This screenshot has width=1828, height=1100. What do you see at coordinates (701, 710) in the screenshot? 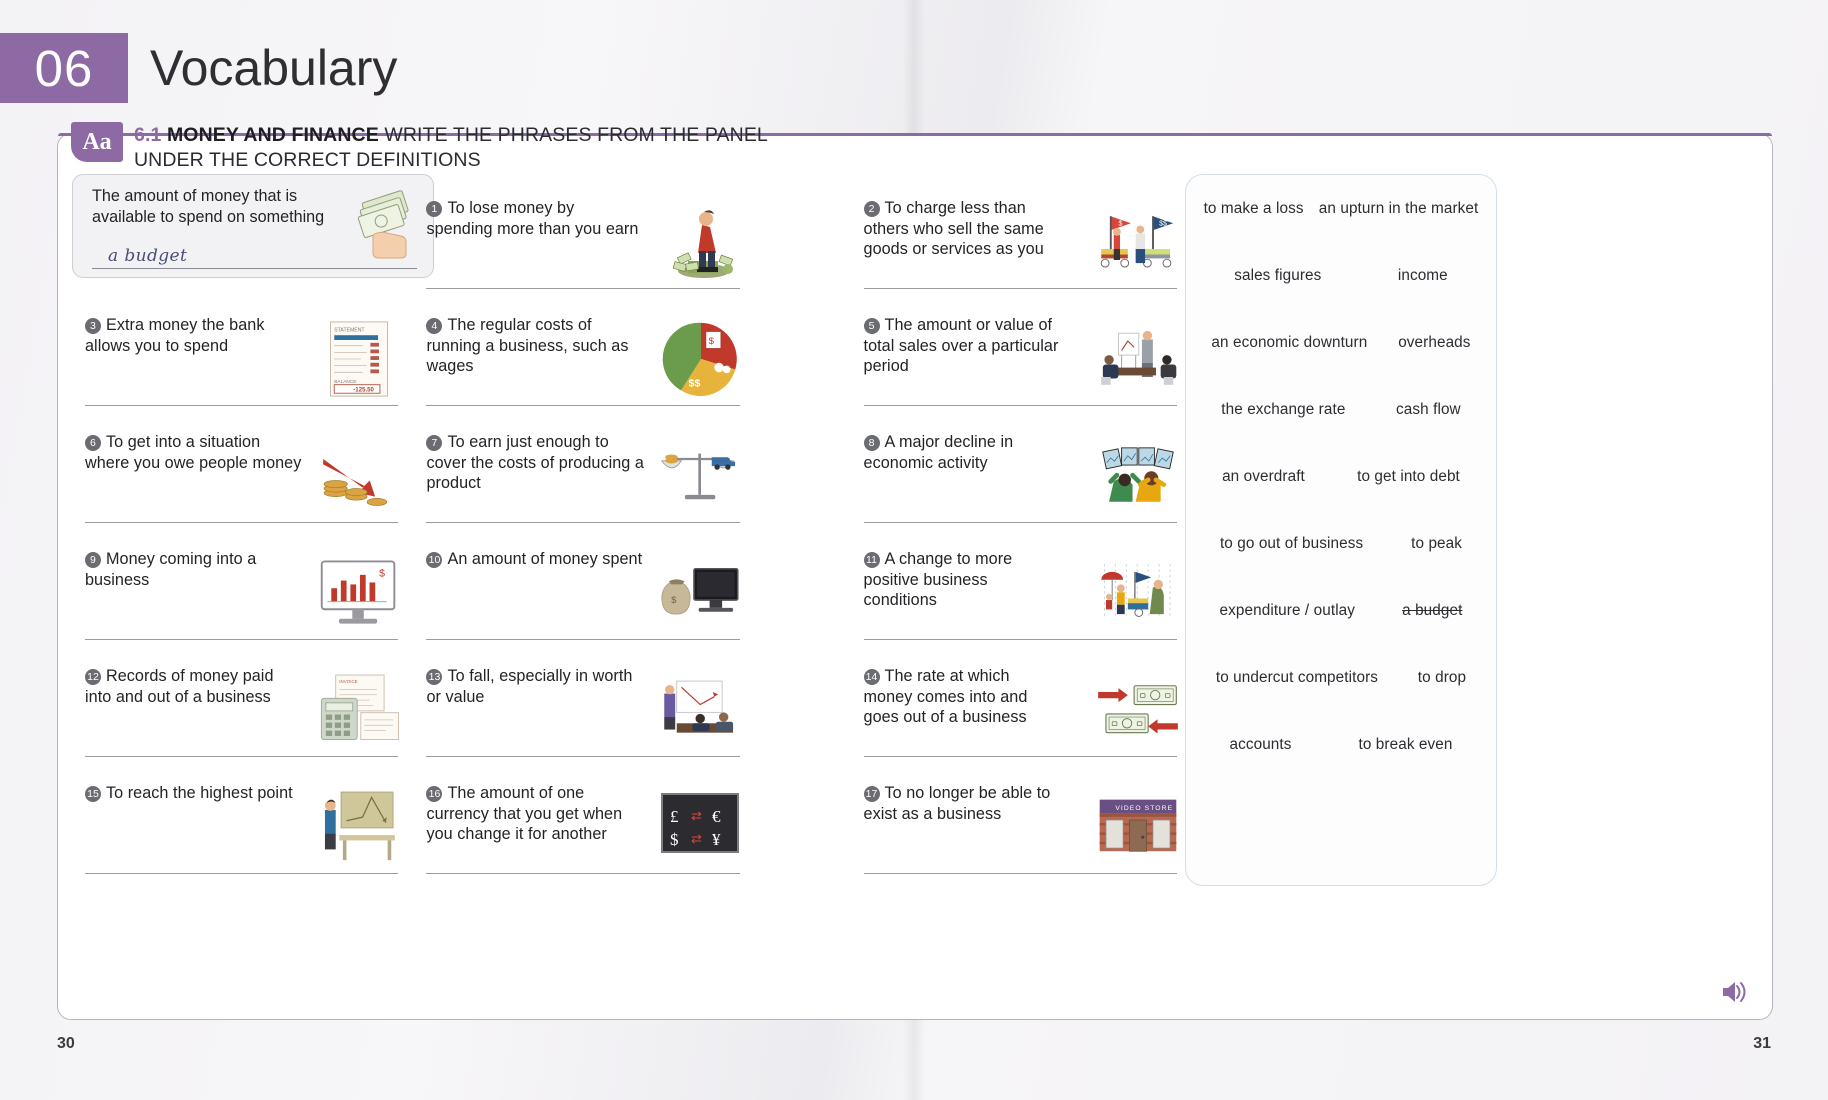
I see `presentation-decline-icon` at bounding box center [701, 710].